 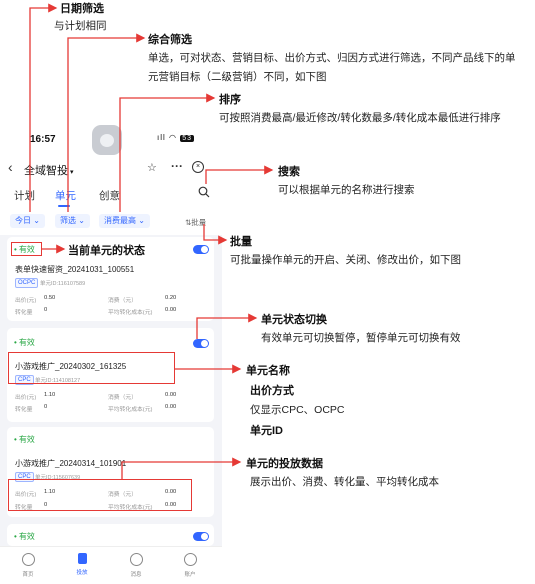 What do you see at coordinates (266, 431) in the screenshot?
I see `unit-id-title: 单元ID` at bounding box center [266, 431].